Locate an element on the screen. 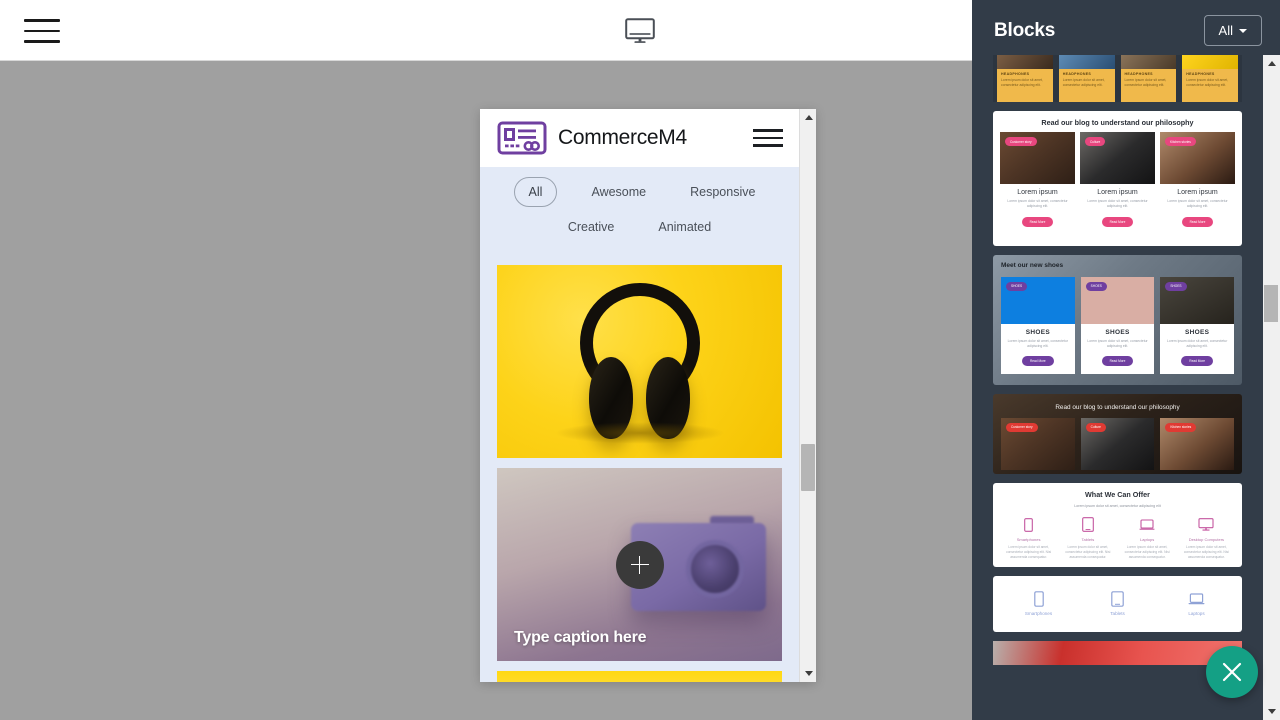 The height and width of the screenshot is (720, 1280). filter-tab-all: All is located at coordinates (535, 192).